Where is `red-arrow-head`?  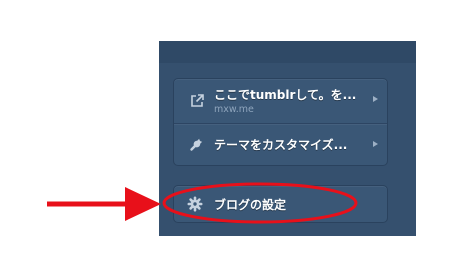
red-arrow-head is located at coordinates (143, 204).